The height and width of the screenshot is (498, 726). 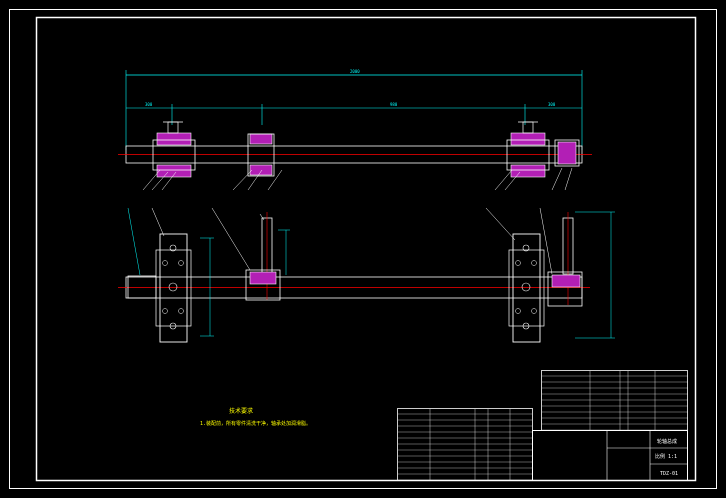 I want to click on technical-notes: 技术要求 1.装配前，所有零件清洗干净，轴承处加润滑脂。, so click(x=255, y=417).